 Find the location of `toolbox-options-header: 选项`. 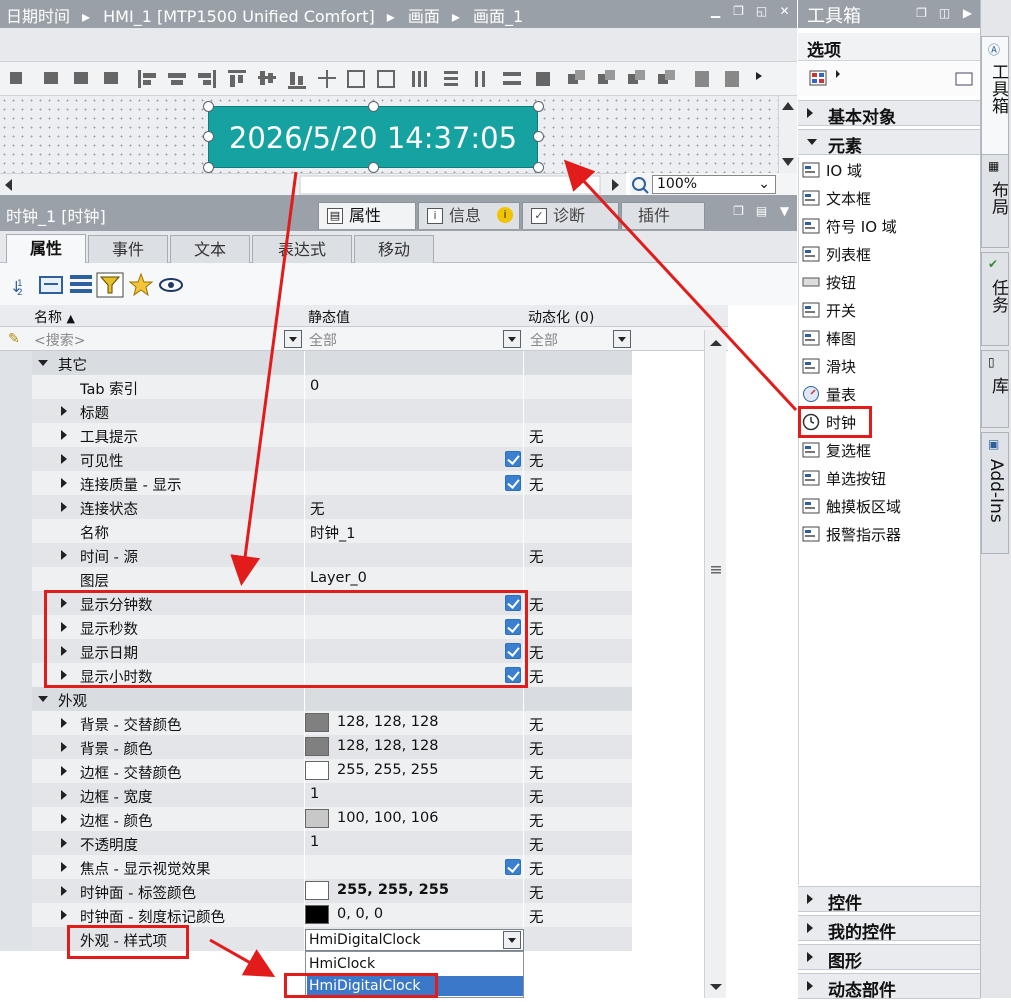

toolbox-options-header: 选项 is located at coordinates (889, 47).